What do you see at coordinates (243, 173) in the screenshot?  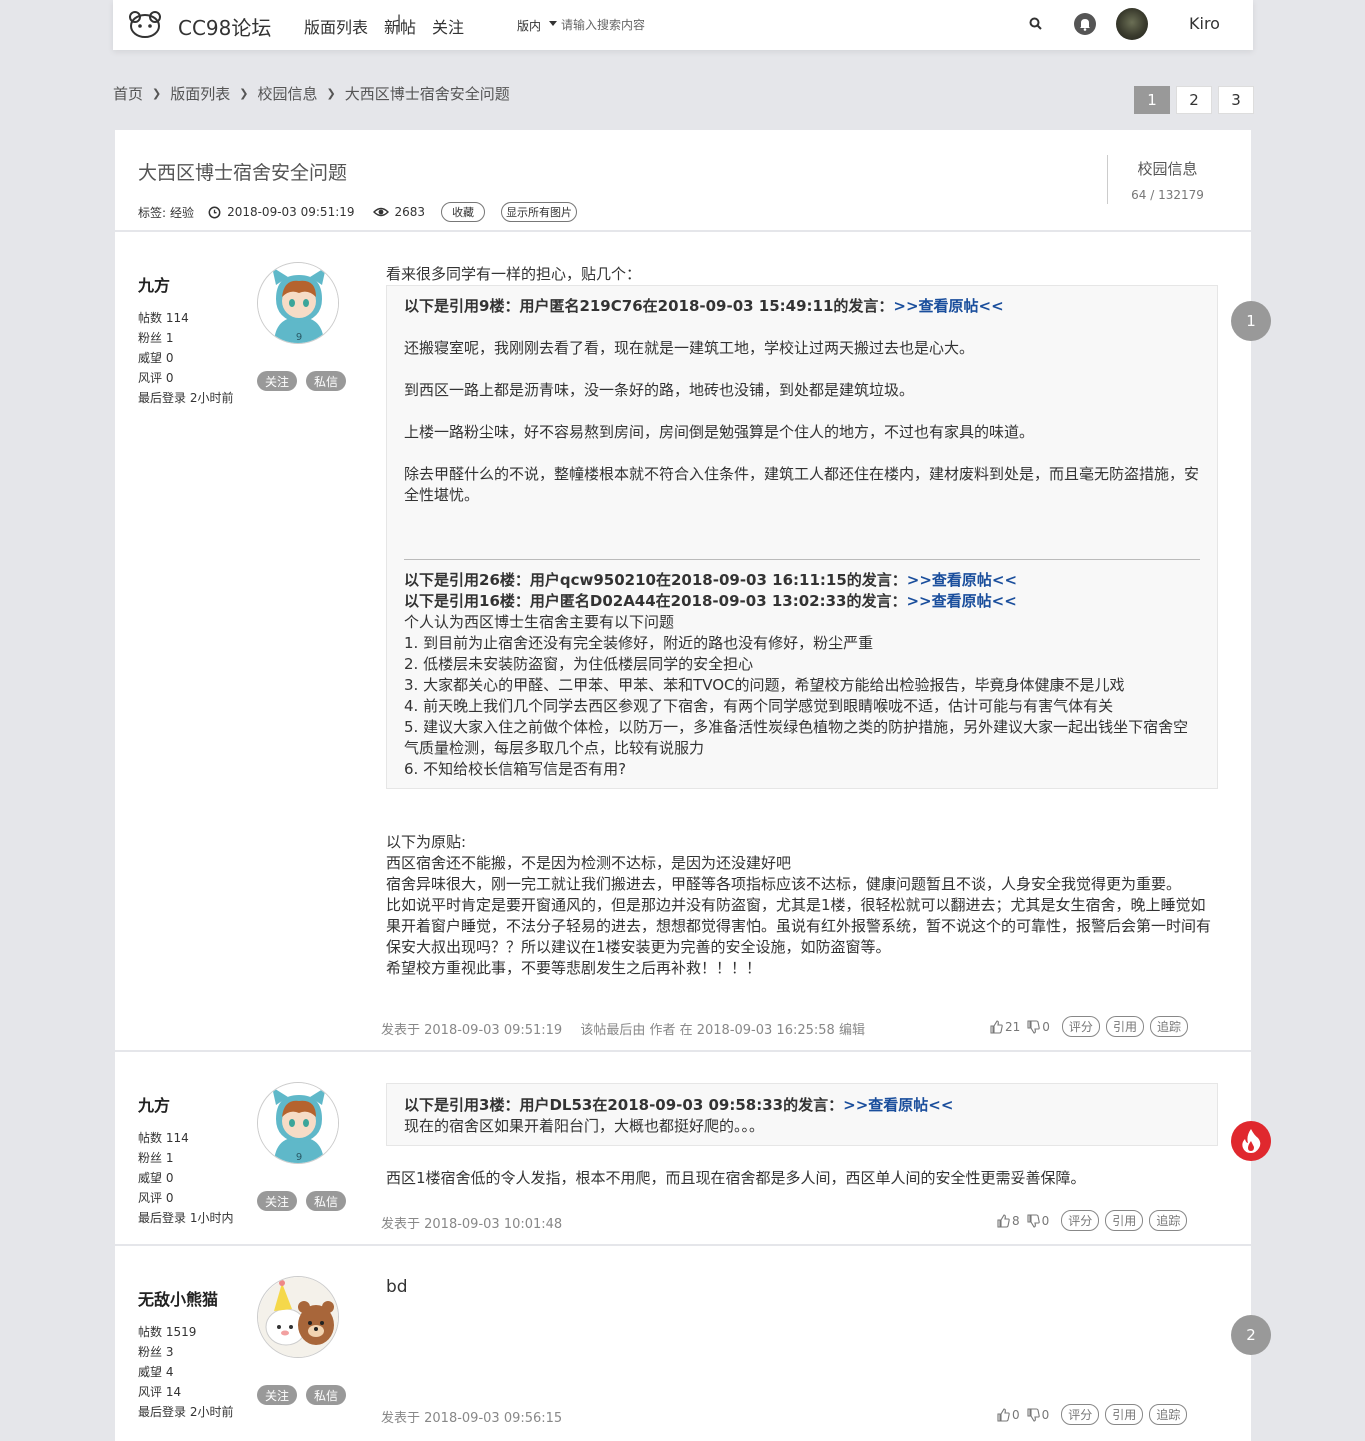 I see `topic-title: 大西区博士宿舍安全问题` at bounding box center [243, 173].